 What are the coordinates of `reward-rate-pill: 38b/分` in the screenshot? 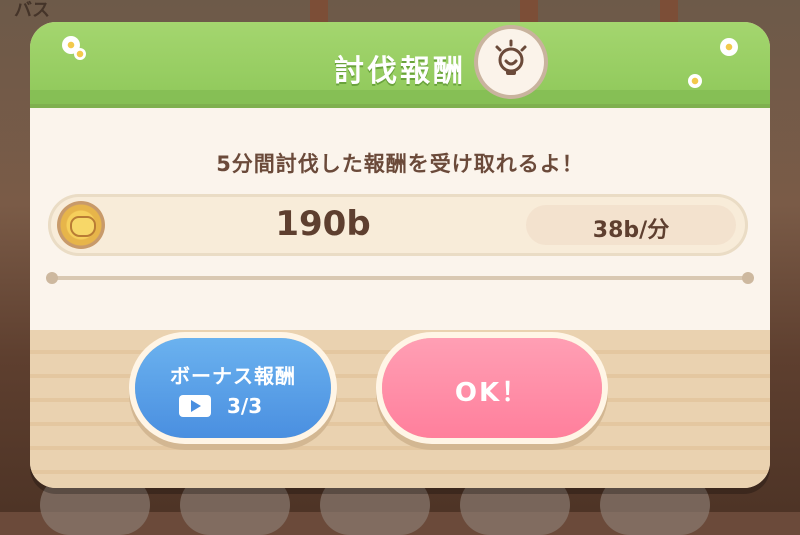 It's located at (631, 225).